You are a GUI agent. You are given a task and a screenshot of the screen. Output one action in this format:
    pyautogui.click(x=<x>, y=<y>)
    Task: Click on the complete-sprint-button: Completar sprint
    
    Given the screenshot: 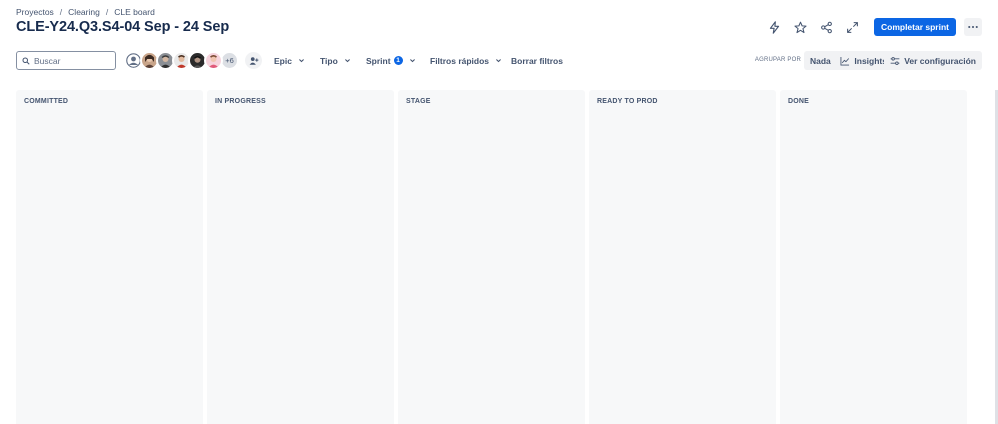 What is the action you would take?
    pyautogui.click(x=914, y=27)
    